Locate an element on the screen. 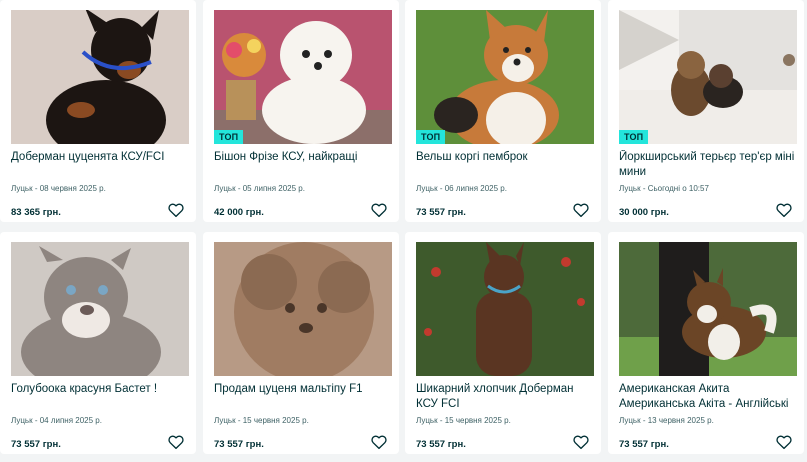 The image size is (807, 462). listing-title: Продам цуценя мальтіпу F1 is located at coordinates (305, 389).